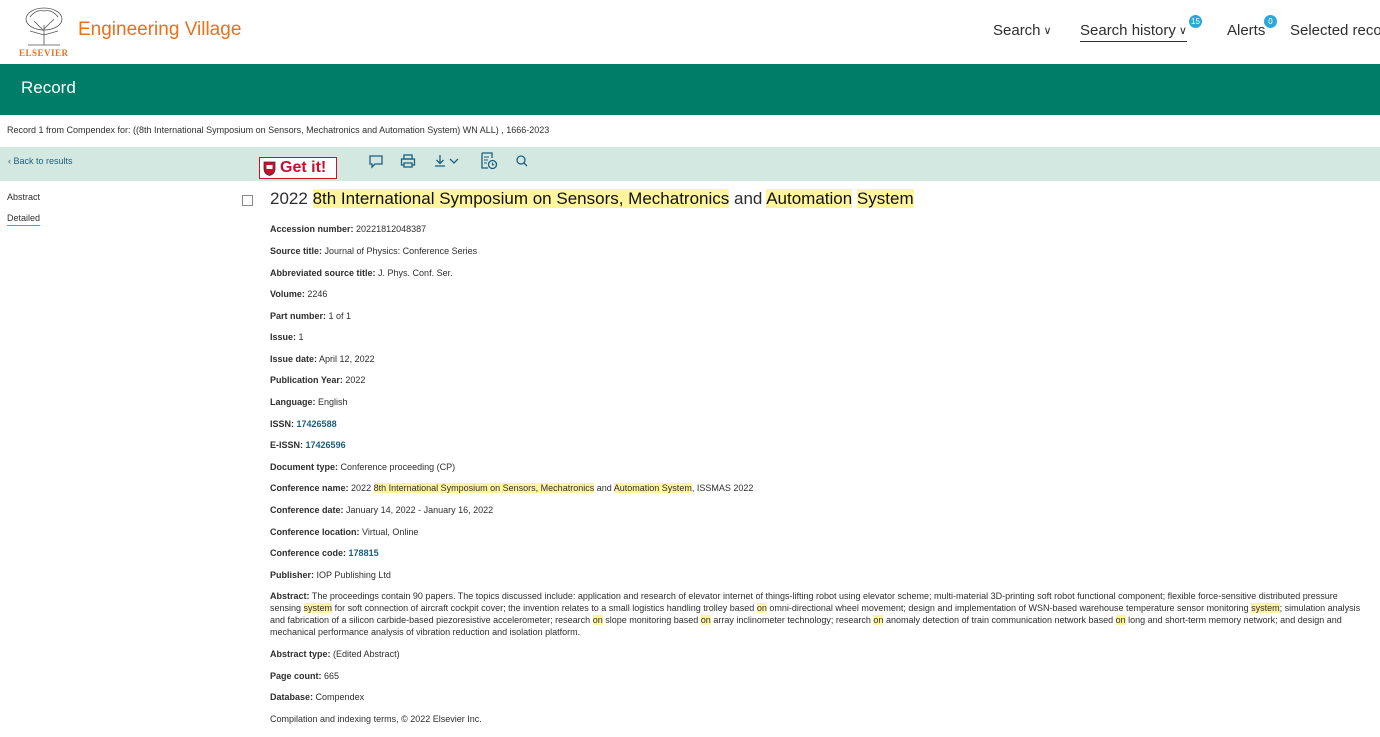 This screenshot has width=1380, height=737. What do you see at coordinates (298, 168) in the screenshot?
I see `get-it-button: Get it!` at bounding box center [298, 168].